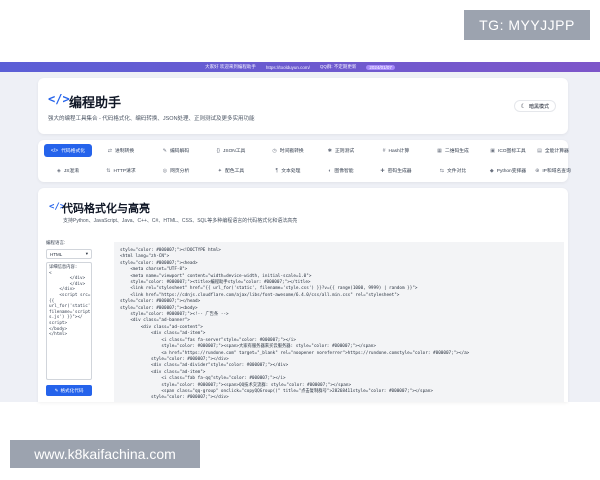 This screenshot has height=480, width=600. Describe the element at coordinates (165, 170) in the screenshot. I see `tab-icon: ◎` at that location.